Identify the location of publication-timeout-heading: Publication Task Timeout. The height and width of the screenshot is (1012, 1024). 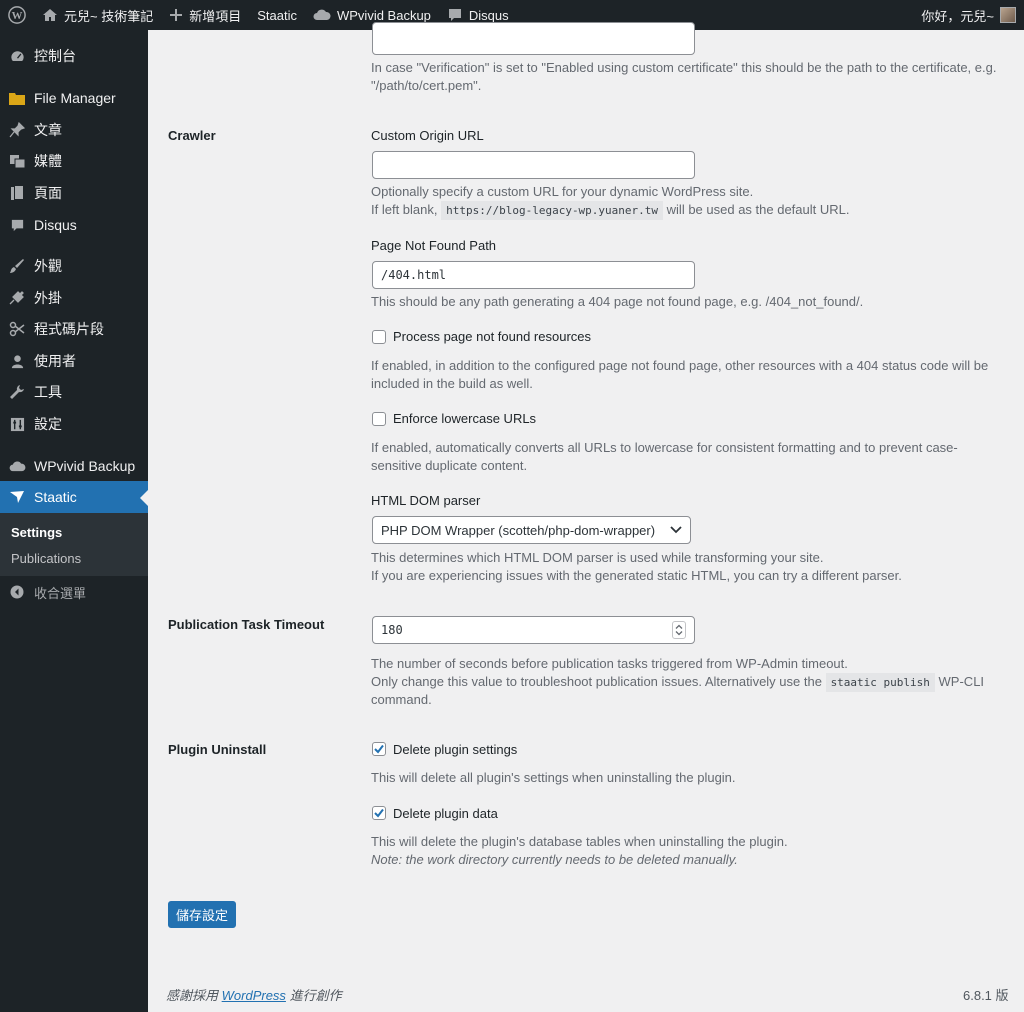
(246, 624).